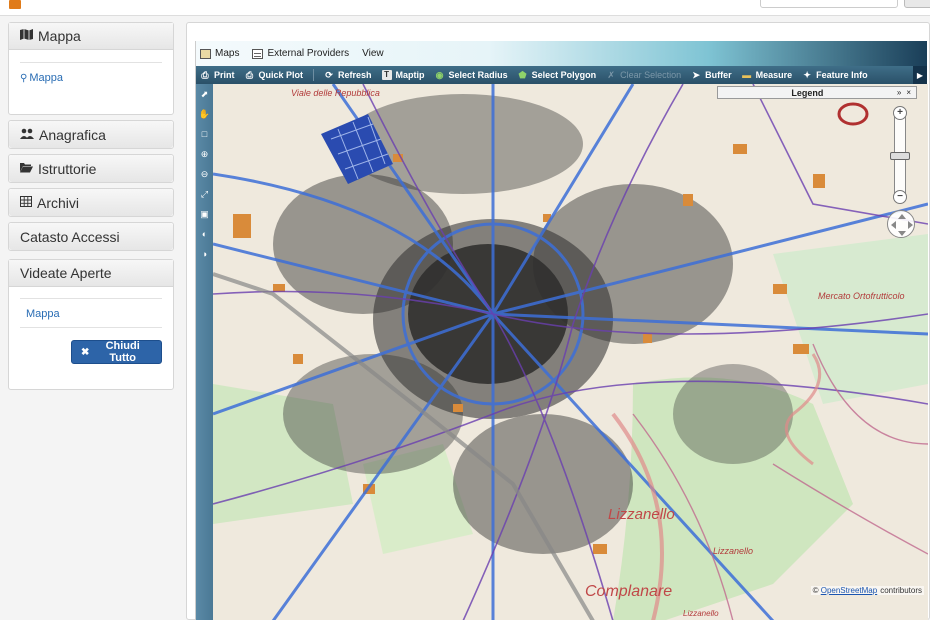  I want to click on select-radius-button: ◉ Select Radius, so click(471, 75).